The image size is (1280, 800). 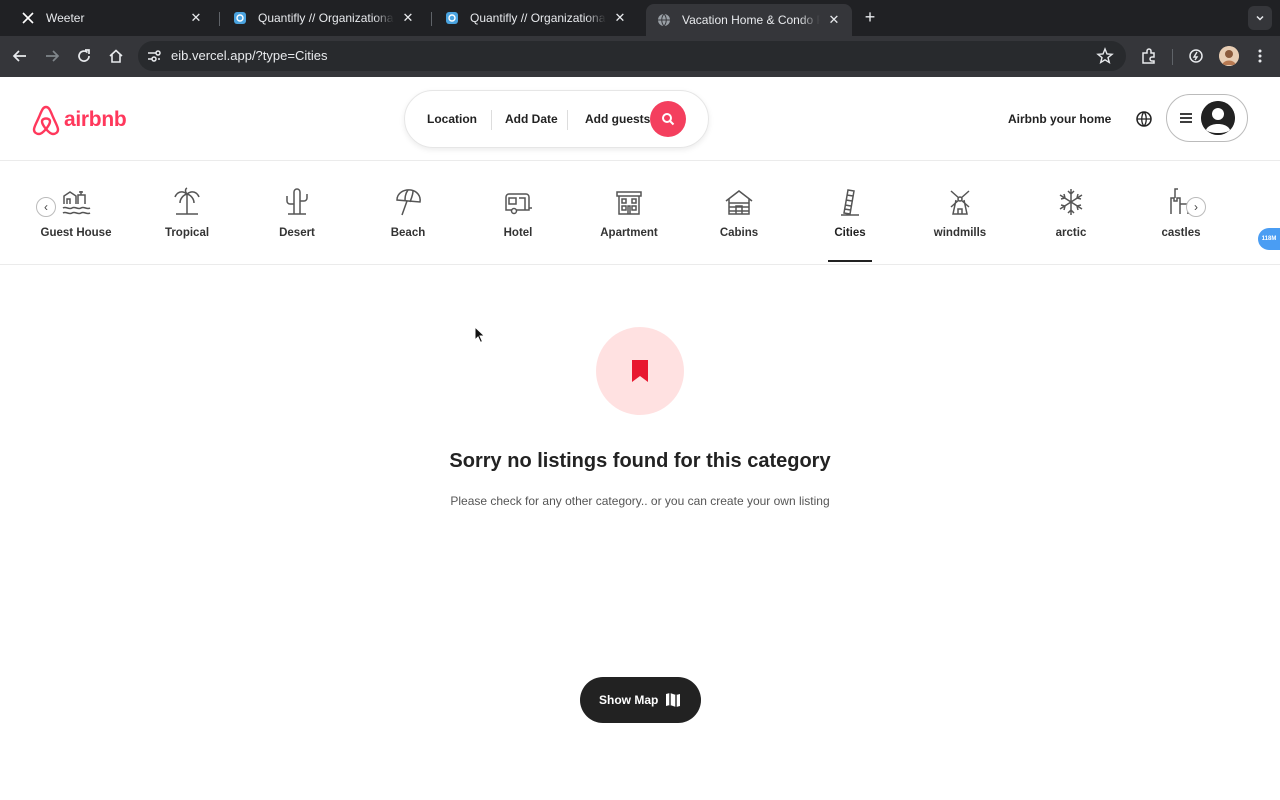 I want to click on category-castles: castles, so click(x=1181, y=225).